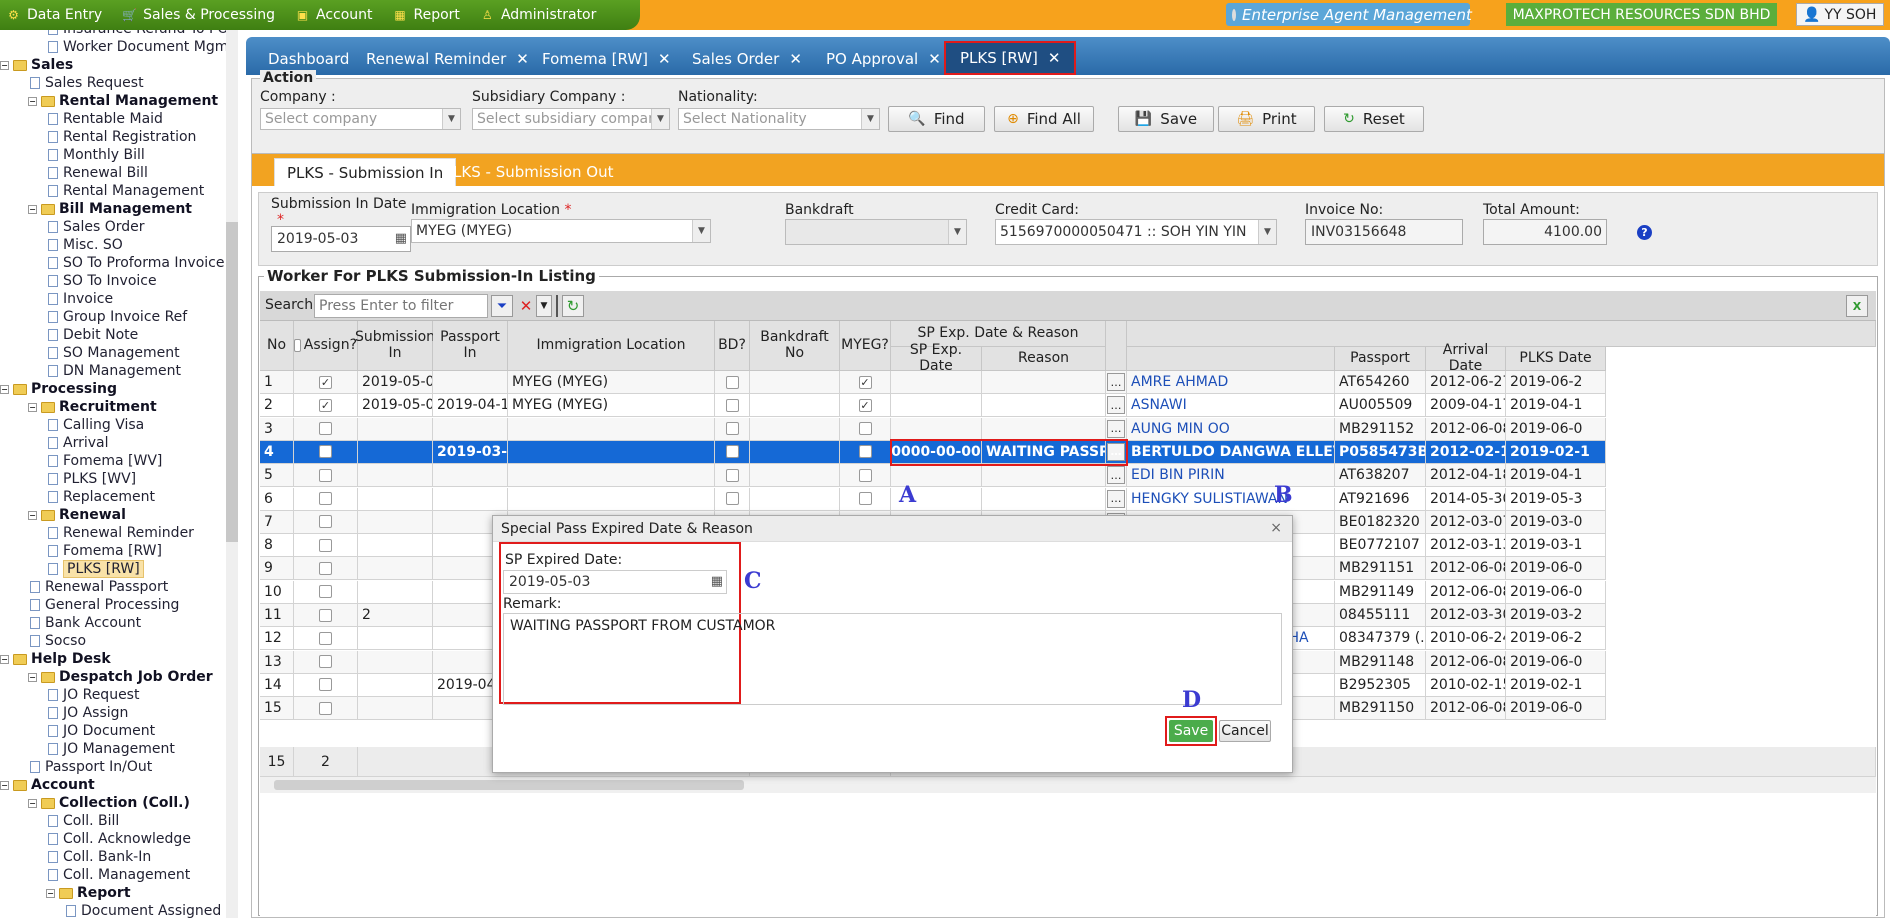 This screenshot has height=918, width=1890. I want to click on tree-item: Worker Document Mgmt, so click(137, 47).